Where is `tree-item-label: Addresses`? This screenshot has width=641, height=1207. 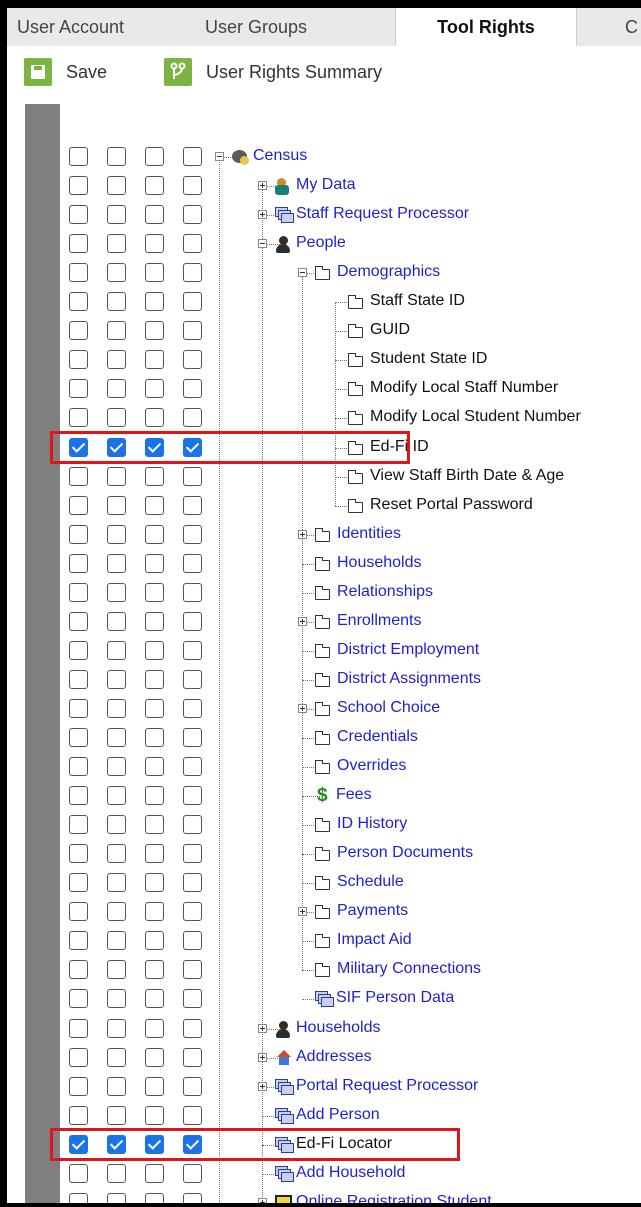
tree-item-label: Addresses is located at coordinates (334, 1057).